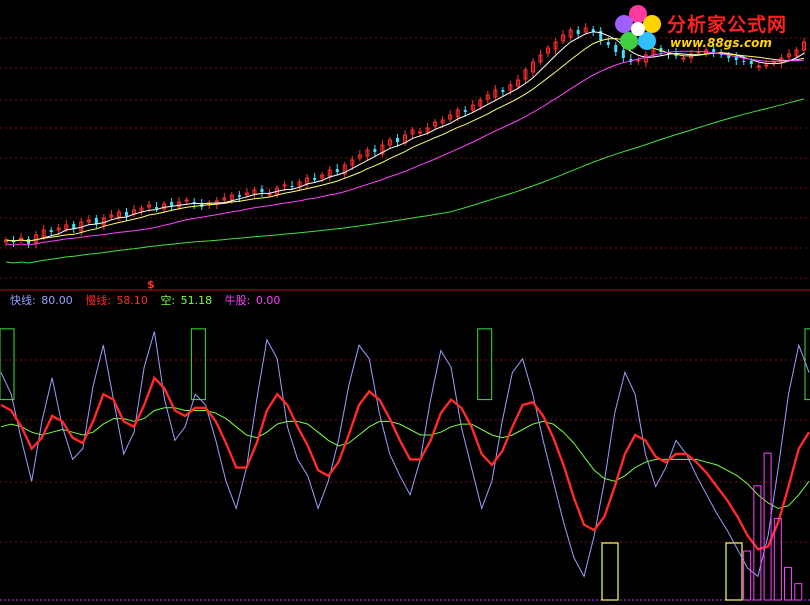  I want to click on legend-fast-label: 快线:, so click(23, 300).